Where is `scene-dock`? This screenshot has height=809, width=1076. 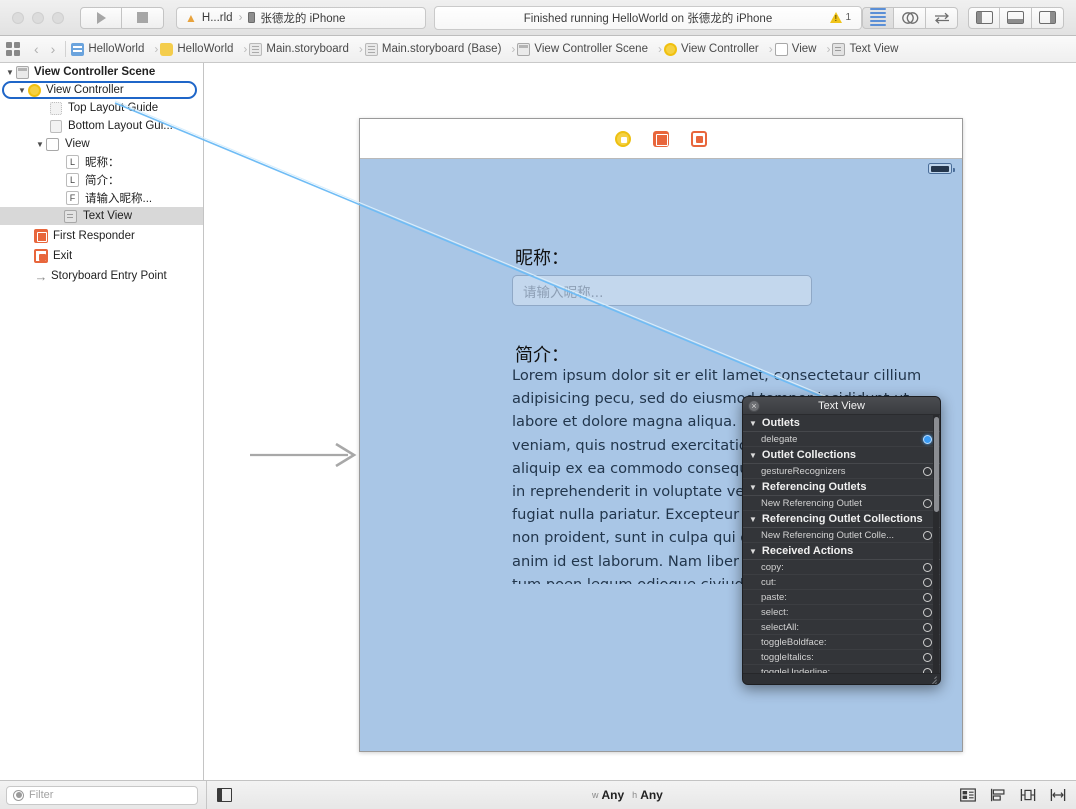
scene-dock is located at coordinates (661, 139).